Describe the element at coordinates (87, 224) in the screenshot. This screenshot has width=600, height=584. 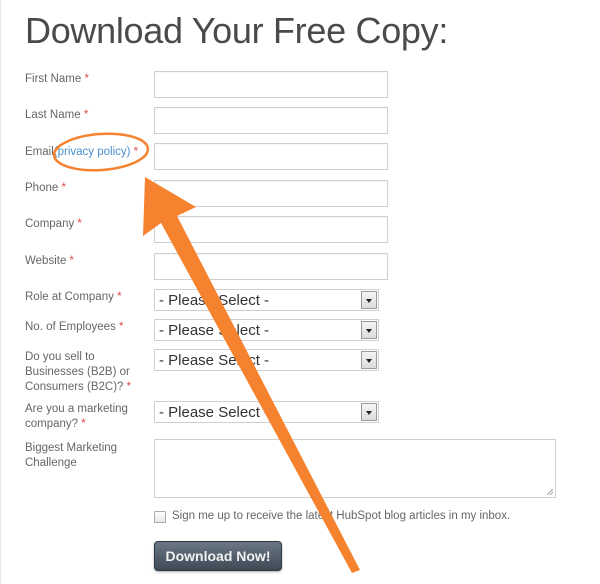
I see `company-label: Company *` at that location.